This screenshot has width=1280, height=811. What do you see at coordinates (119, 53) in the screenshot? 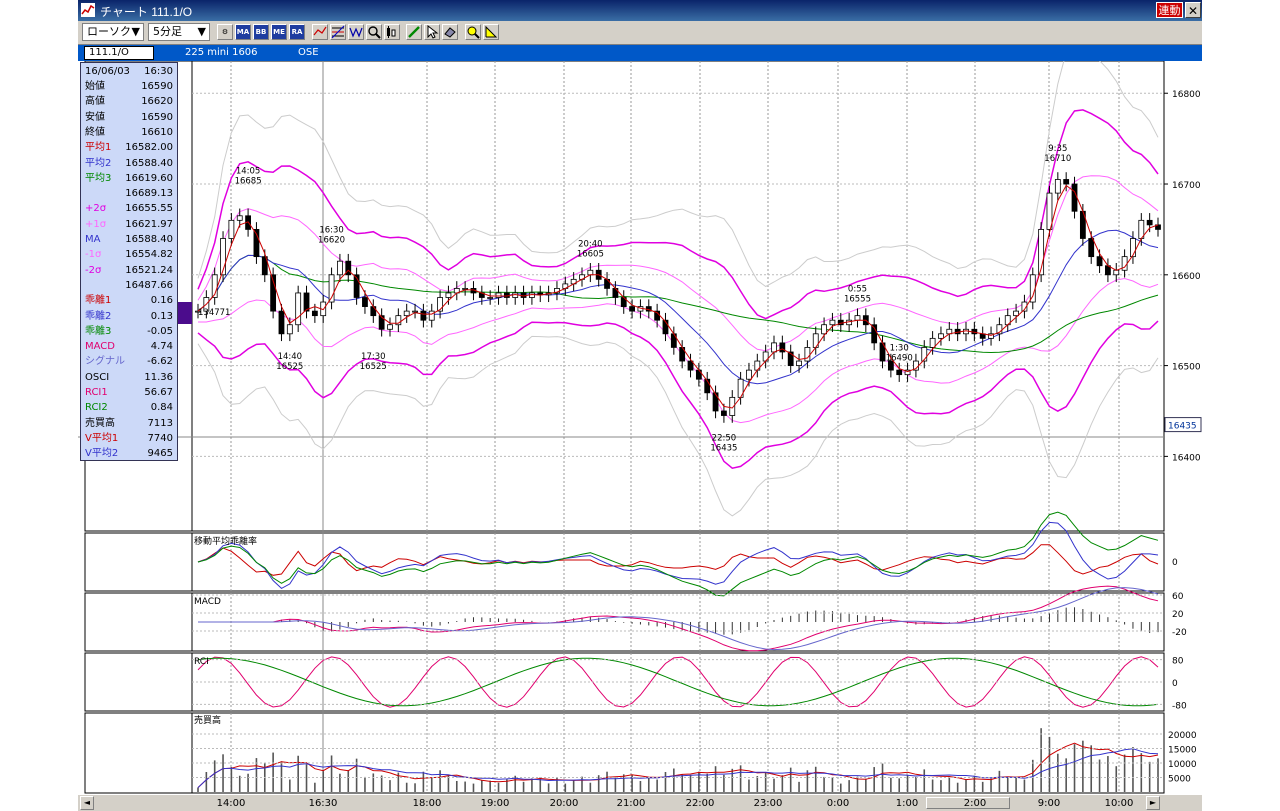
I see `symbol-input: 111.1/O` at bounding box center [119, 53].